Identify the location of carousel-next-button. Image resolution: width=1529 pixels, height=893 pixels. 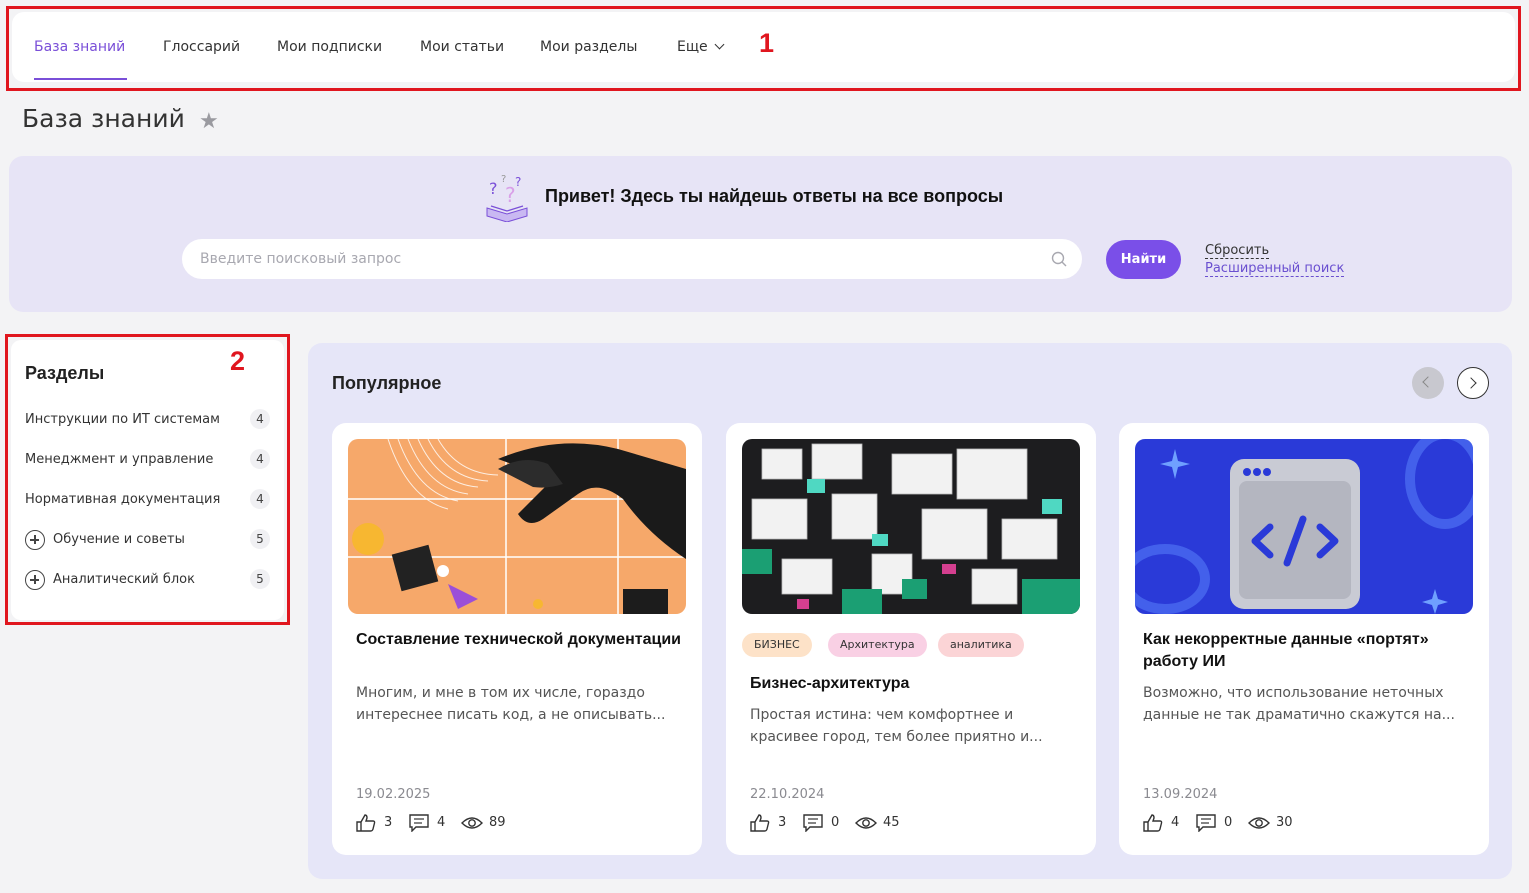
(1473, 383).